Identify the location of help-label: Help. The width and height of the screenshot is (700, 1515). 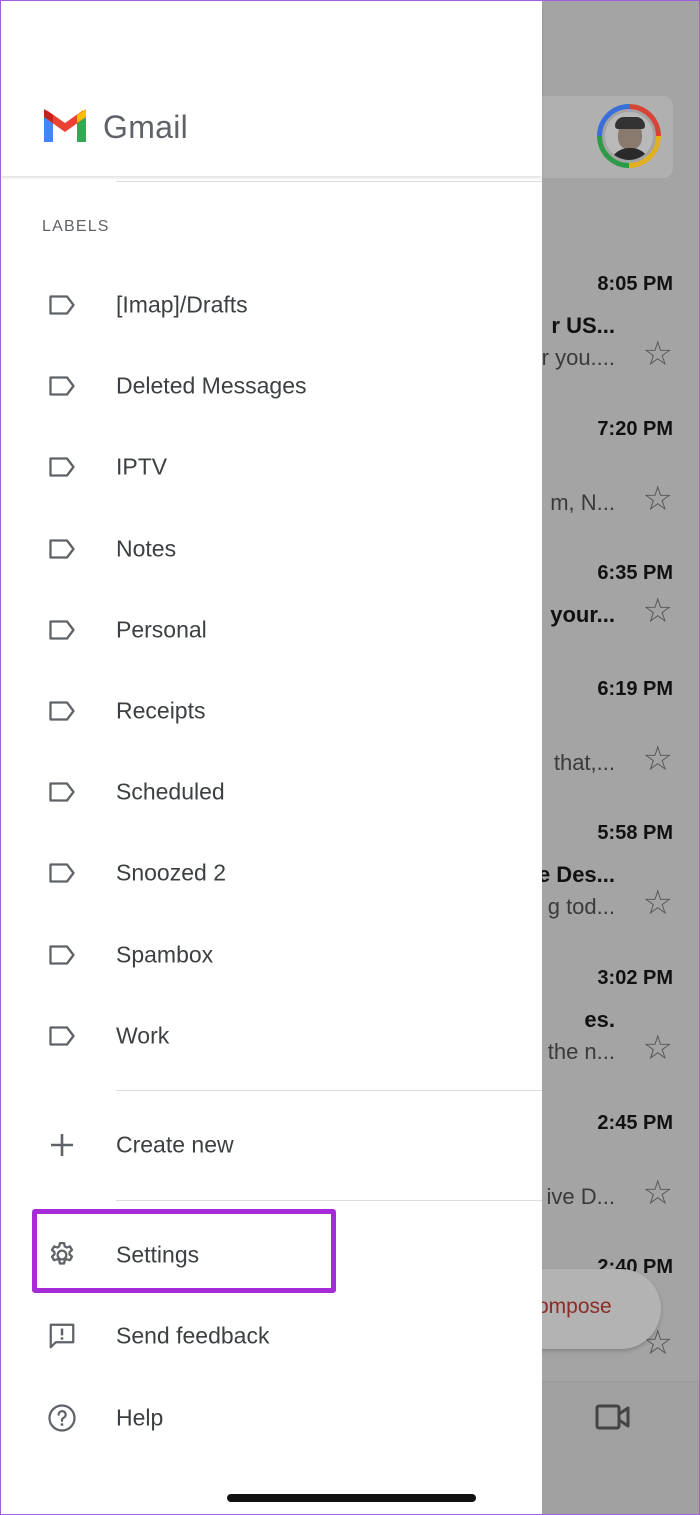
(140, 1417).